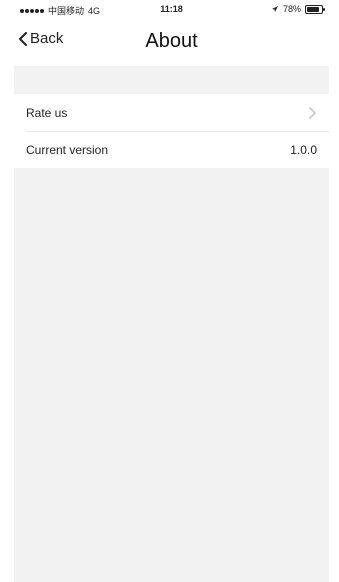 The image size is (339, 582). Describe the element at coordinates (171, 149) in the screenshot. I see `current-version-row: Current version 1.0.0` at that location.